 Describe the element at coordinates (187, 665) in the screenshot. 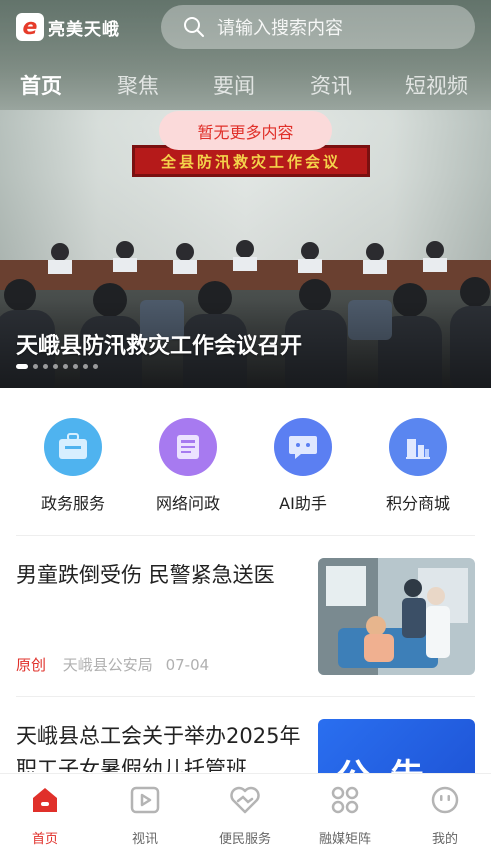

I see `news-date: 07-04` at that location.